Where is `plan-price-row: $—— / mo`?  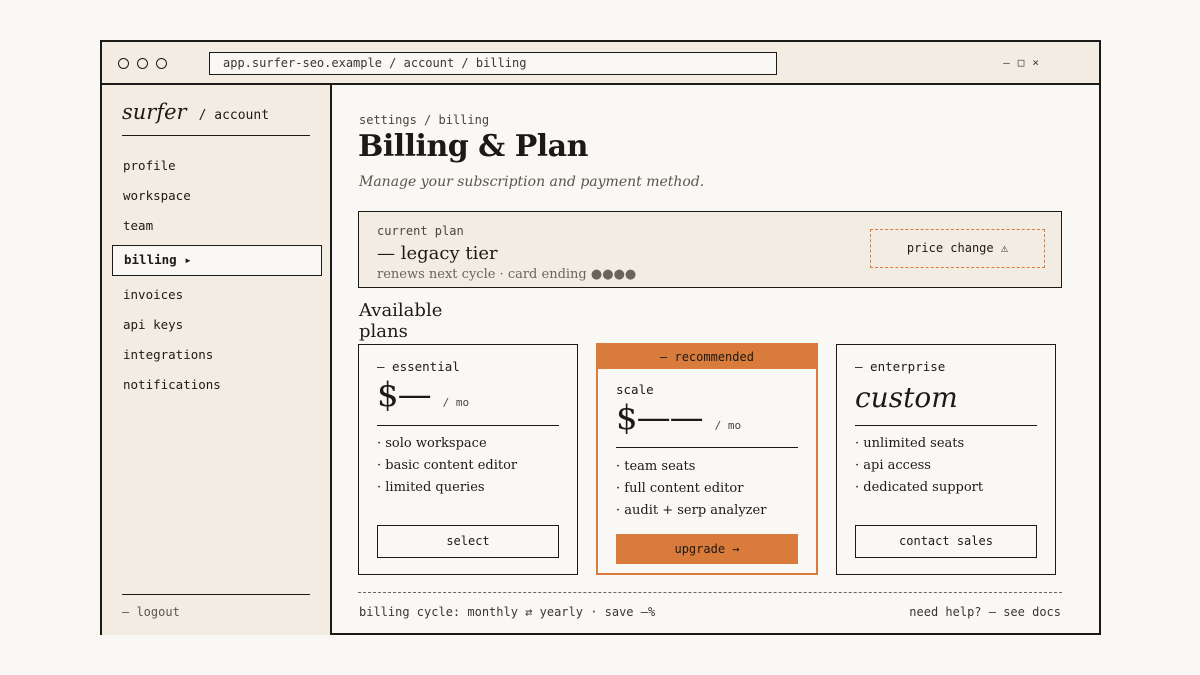
plan-price-row: $—— / mo is located at coordinates (678, 418).